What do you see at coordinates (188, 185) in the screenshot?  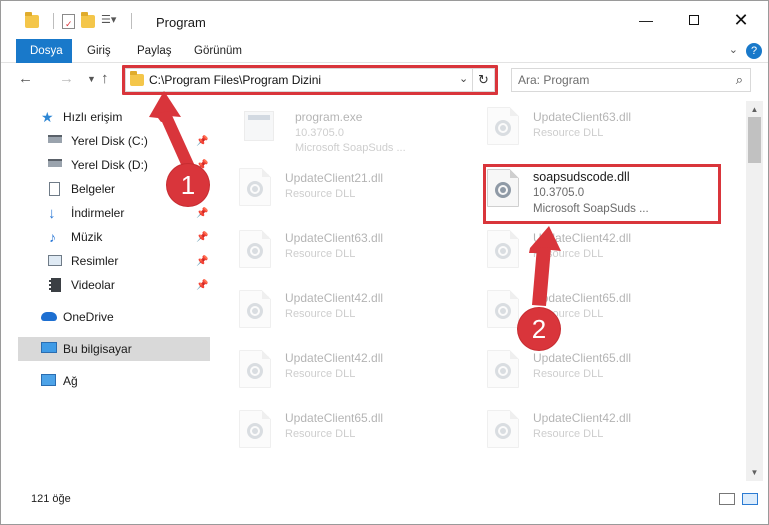 I see `step-1-badge: 1` at bounding box center [188, 185].